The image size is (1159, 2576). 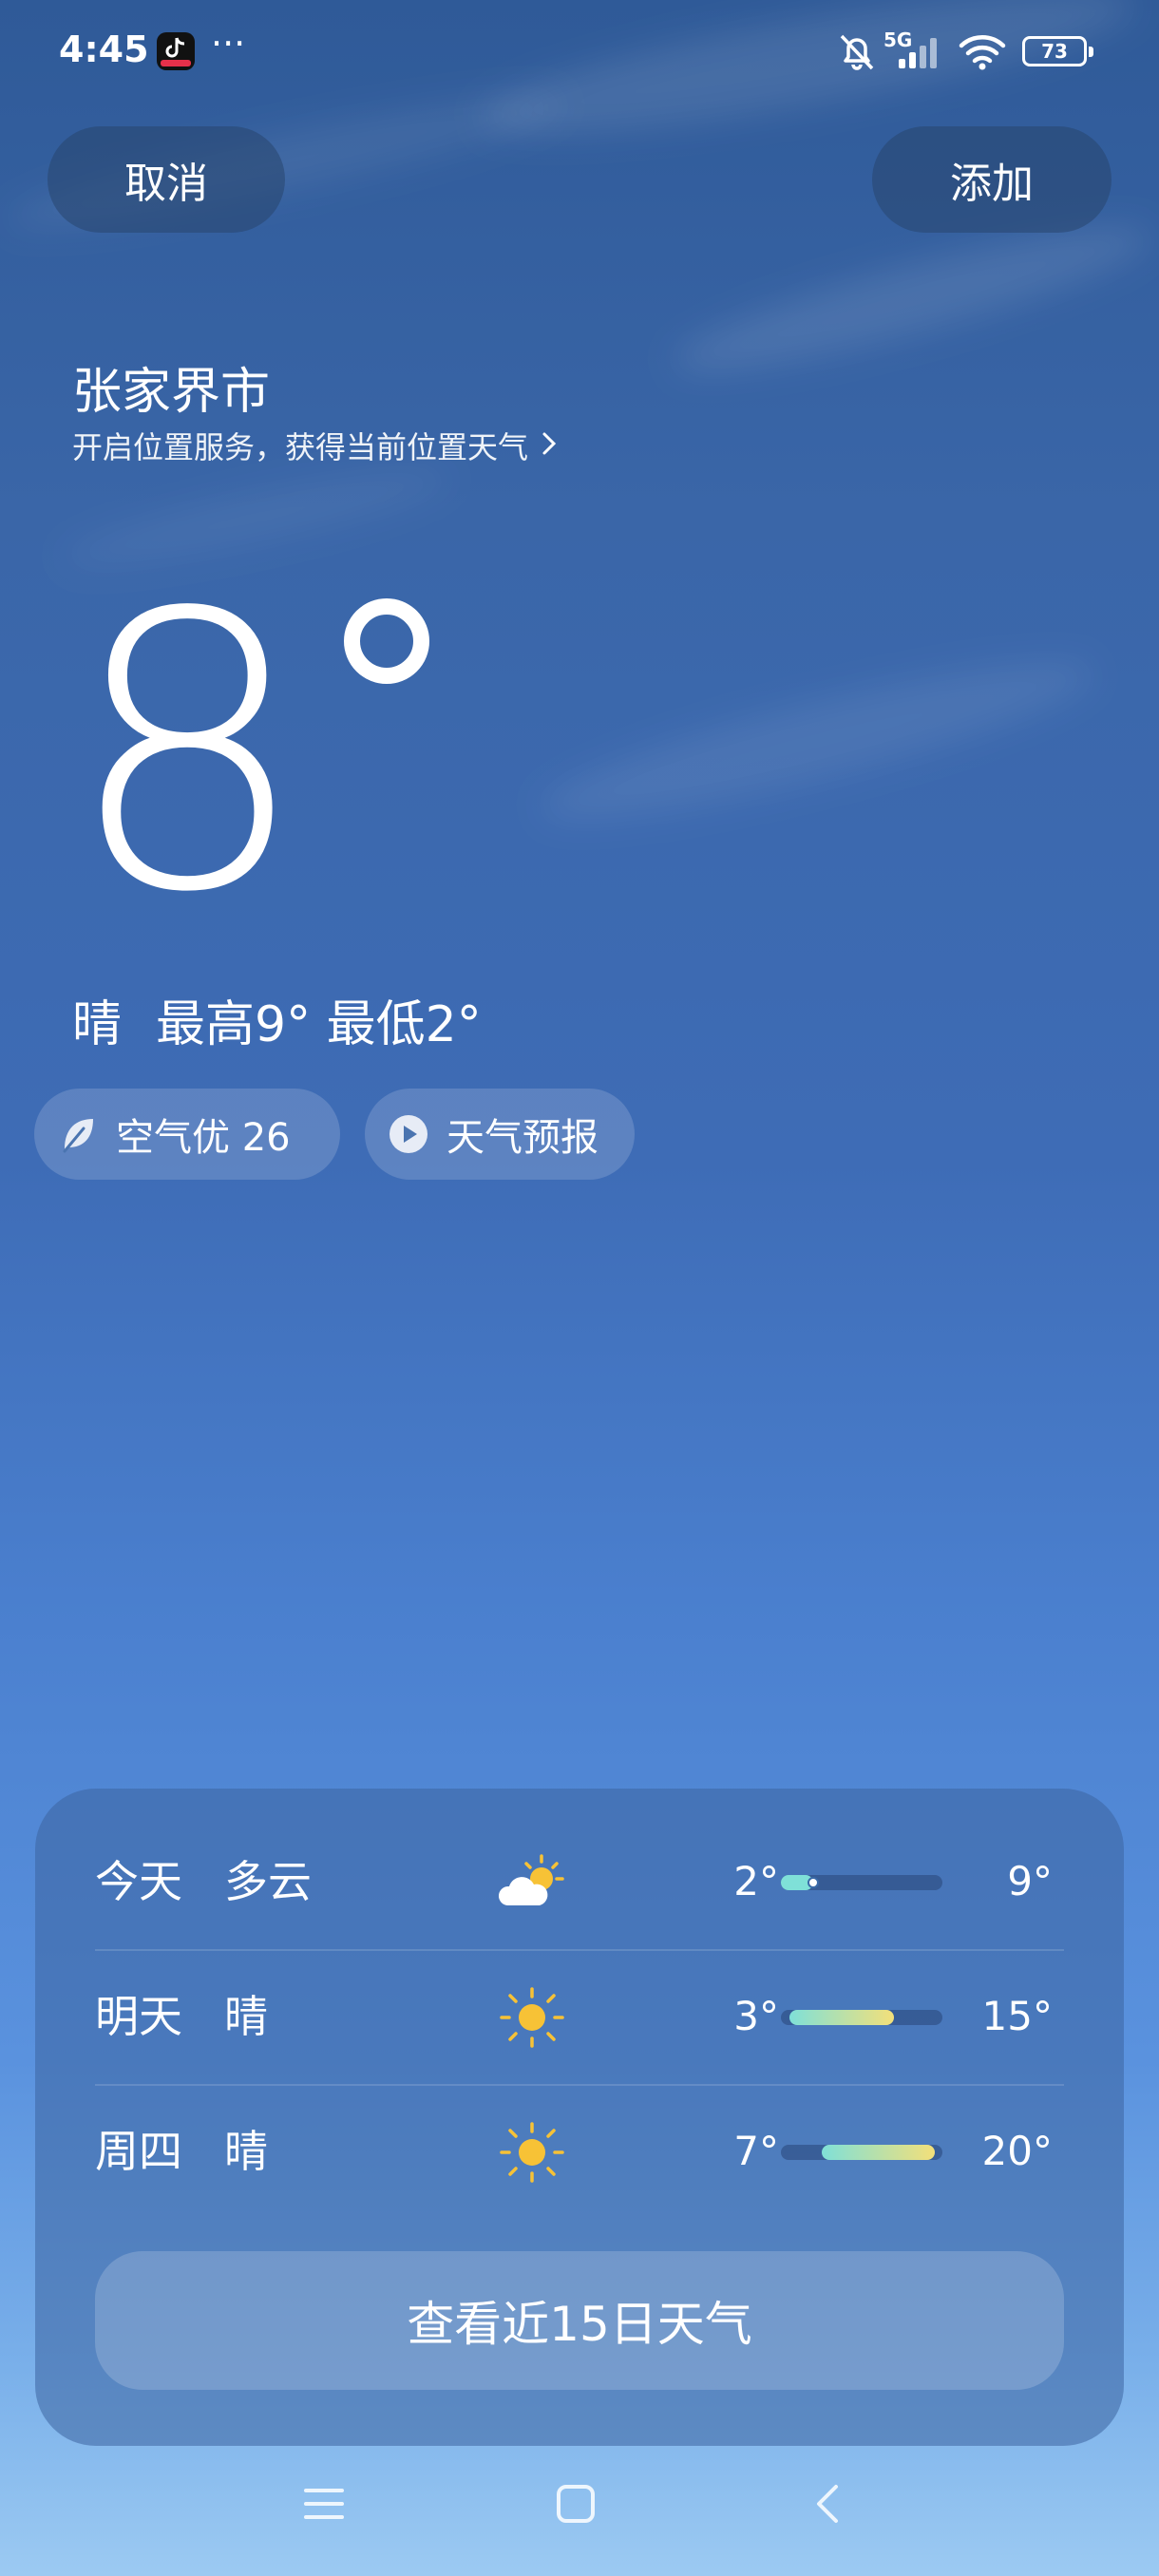 What do you see at coordinates (171, 392) in the screenshot?
I see `city-name: 张家界市` at bounding box center [171, 392].